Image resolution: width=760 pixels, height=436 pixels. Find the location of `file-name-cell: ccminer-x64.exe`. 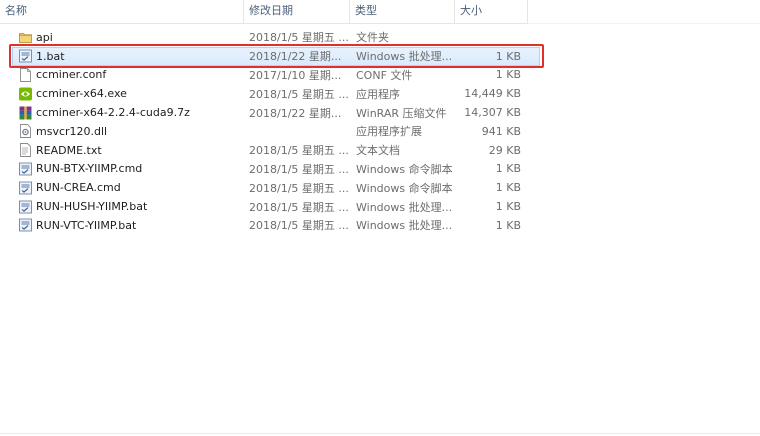

file-name-cell: ccminer-x64.exe is located at coordinates (122, 94).